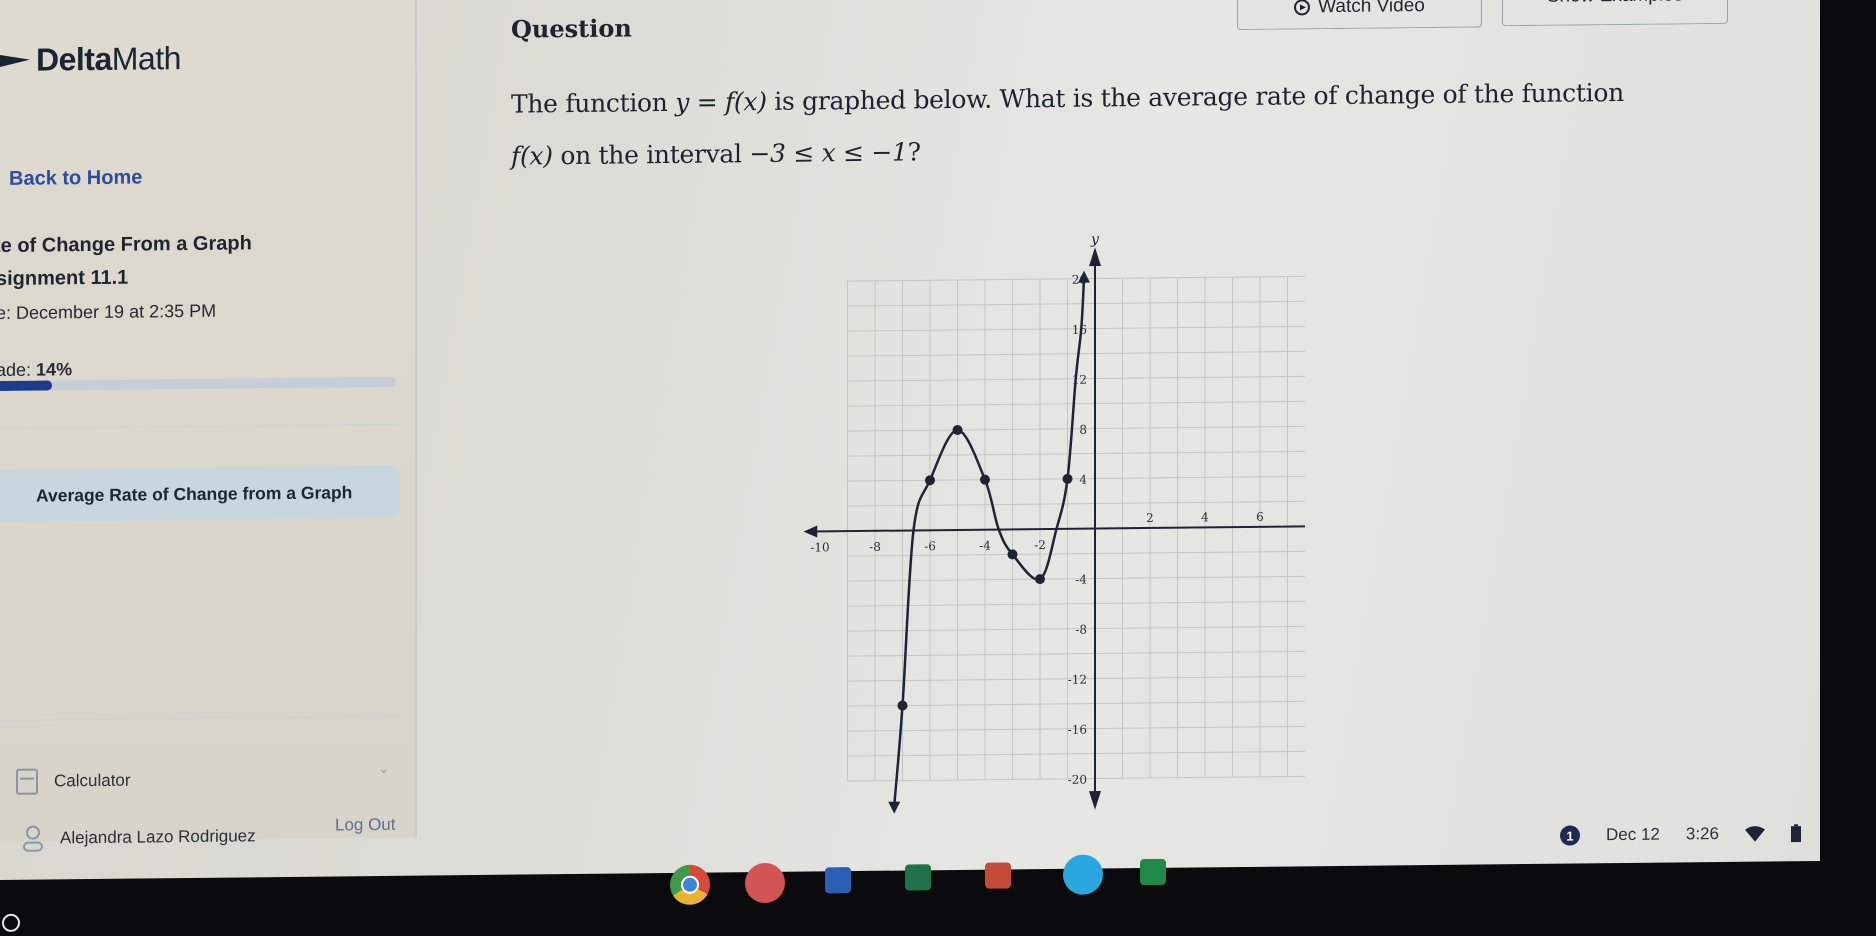  What do you see at coordinates (819, 547) in the screenshot?
I see `x-tick-label: -10` at bounding box center [819, 547].